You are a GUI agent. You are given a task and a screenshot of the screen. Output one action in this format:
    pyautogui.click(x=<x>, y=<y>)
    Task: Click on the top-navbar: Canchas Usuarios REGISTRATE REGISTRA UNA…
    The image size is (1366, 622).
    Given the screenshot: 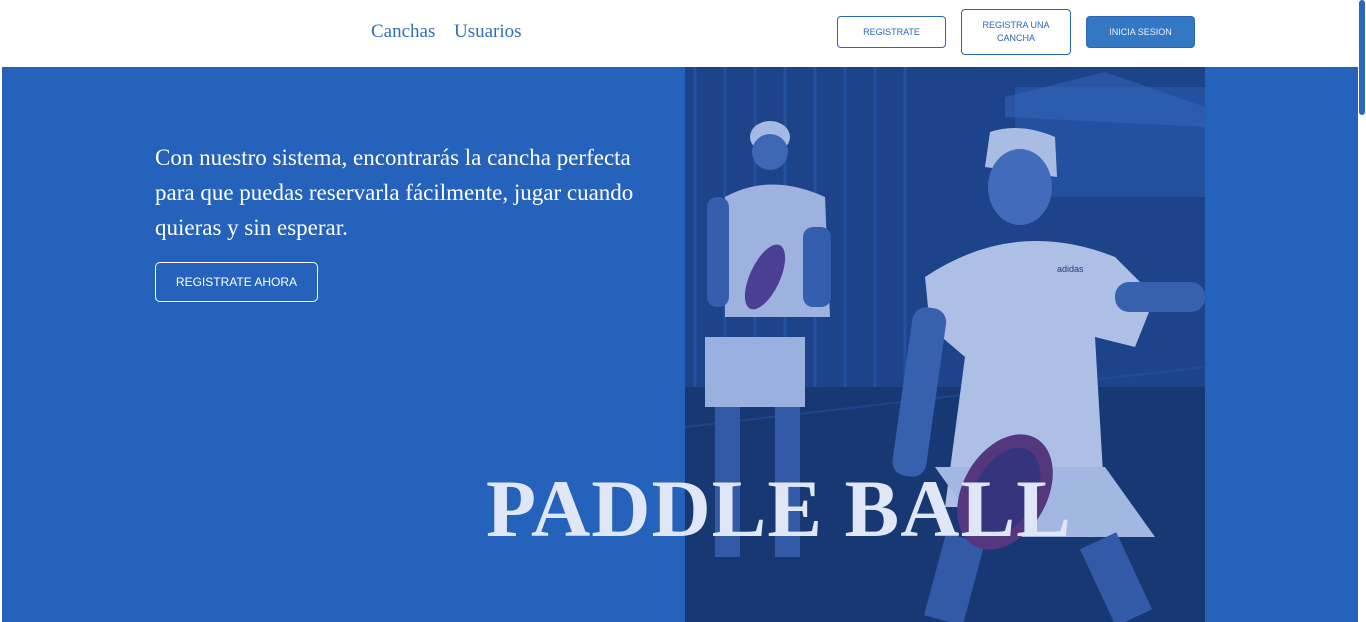 What is the action you would take?
    pyautogui.click(x=679, y=33)
    